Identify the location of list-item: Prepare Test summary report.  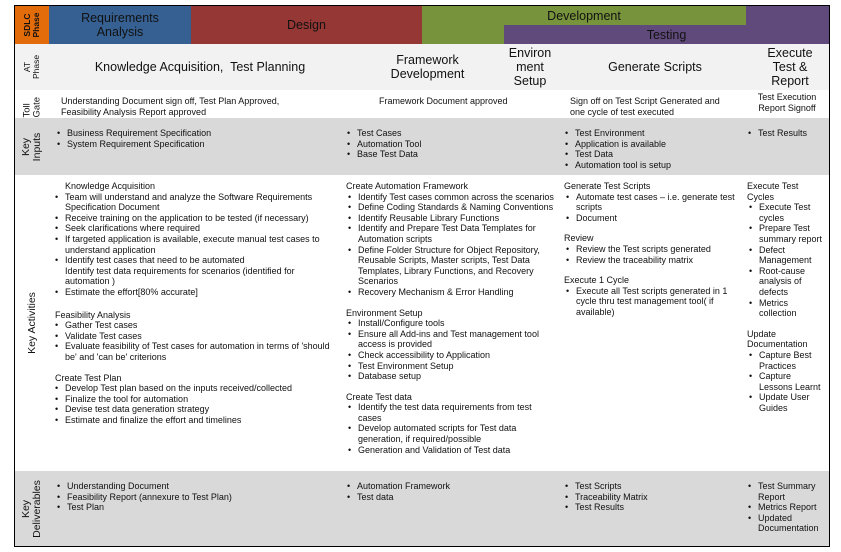
(788, 233).